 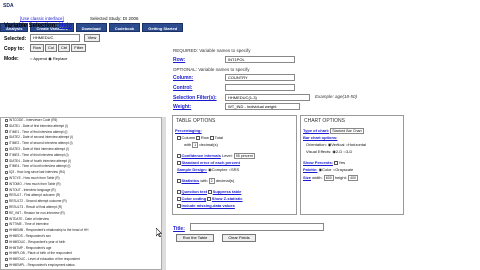 I want to click on level-select: 95 percent, so click(x=244, y=156).